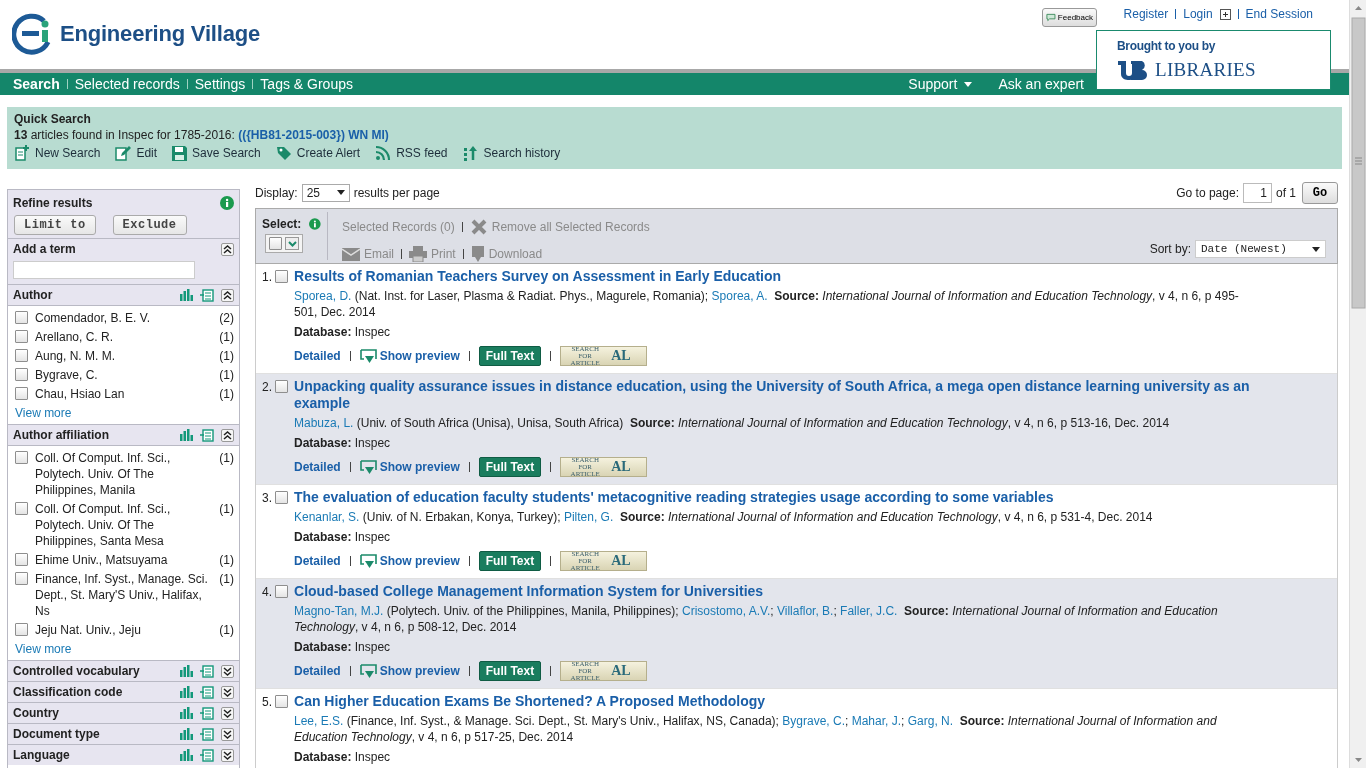 Image resolution: width=1366 pixels, height=768 pixels. I want to click on author-link: Bygrave, C., so click(813, 721).